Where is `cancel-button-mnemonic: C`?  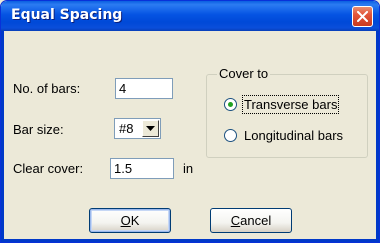
cancel-button-mnemonic: C is located at coordinates (235, 220).